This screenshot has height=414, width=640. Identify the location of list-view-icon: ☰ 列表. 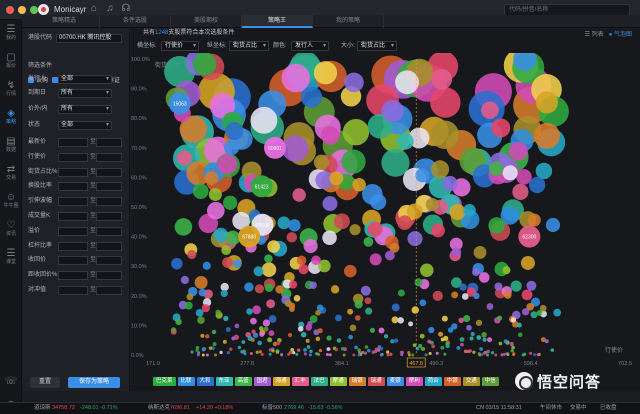
(594, 35).